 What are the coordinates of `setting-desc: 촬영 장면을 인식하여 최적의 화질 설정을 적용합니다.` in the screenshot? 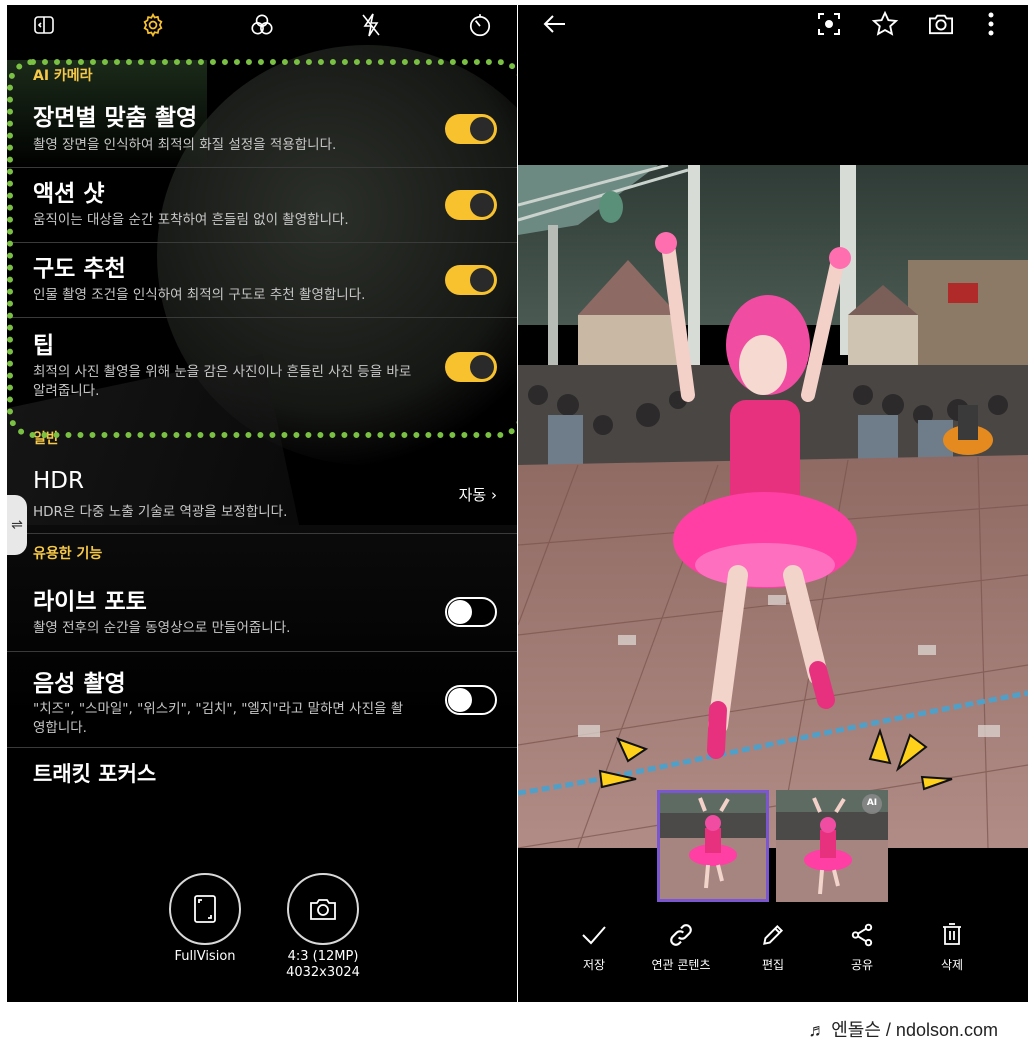 It's located at (185, 145).